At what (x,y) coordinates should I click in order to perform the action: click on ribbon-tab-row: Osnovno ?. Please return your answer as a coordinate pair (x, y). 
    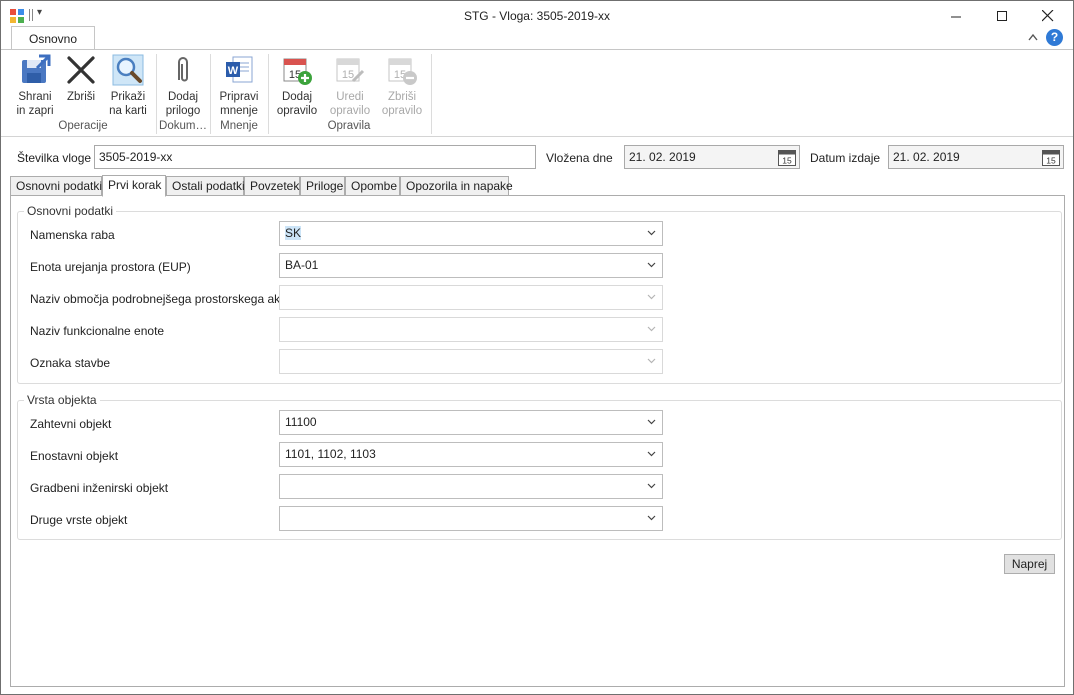
    Looking at the image, I should click on (537, 38).